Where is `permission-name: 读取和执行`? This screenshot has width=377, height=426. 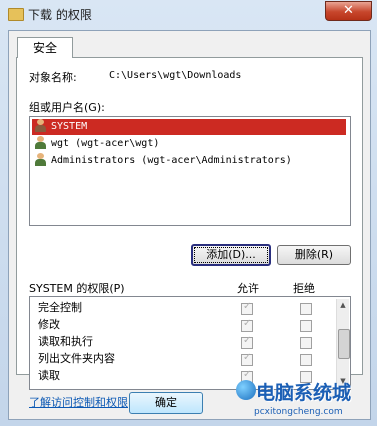 permission-name: 读取和执行 is located at coordinates (65, 341).